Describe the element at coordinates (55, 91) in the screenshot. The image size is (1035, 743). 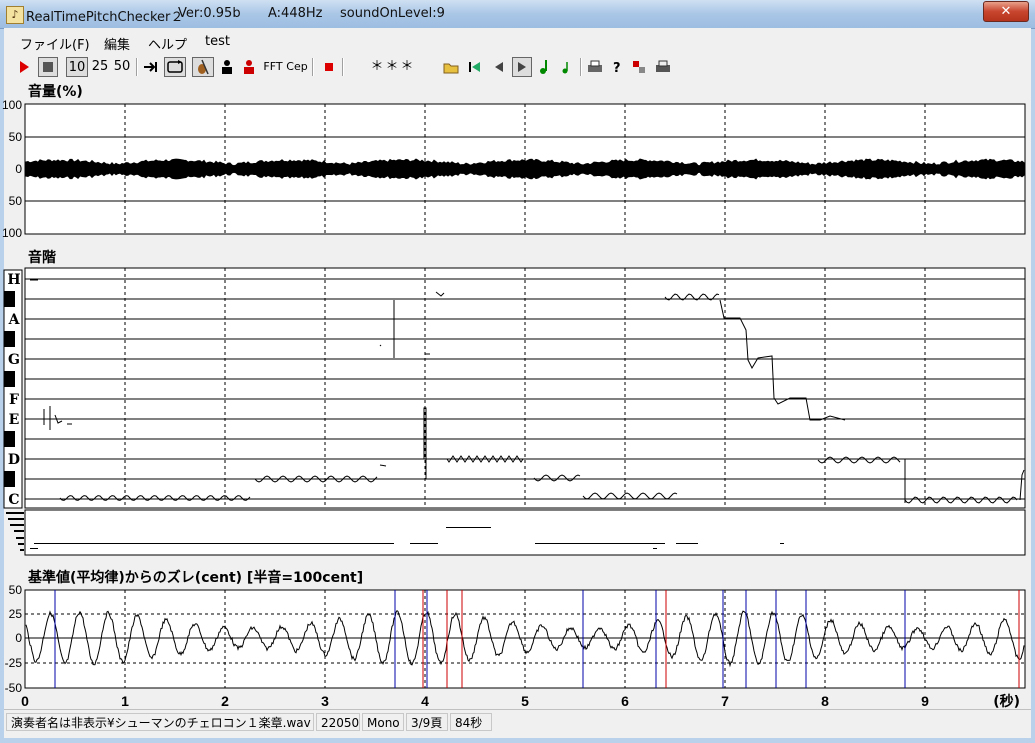
I see `volume-title: 音量(%)` at that location.